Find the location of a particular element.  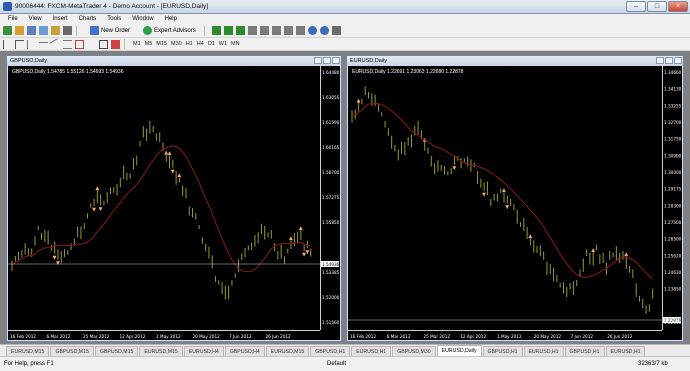

chart-tab: GBPUSD,H4 is located at coordinates (244, 351).